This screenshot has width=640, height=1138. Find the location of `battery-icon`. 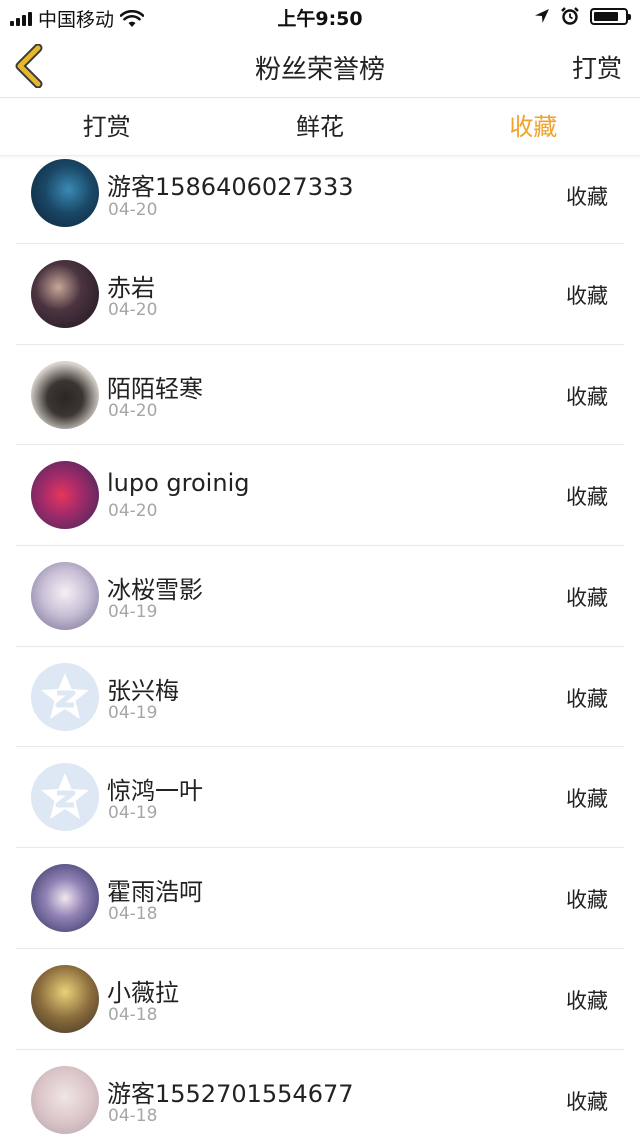

battery-icon is located at coordinates (610, 16).